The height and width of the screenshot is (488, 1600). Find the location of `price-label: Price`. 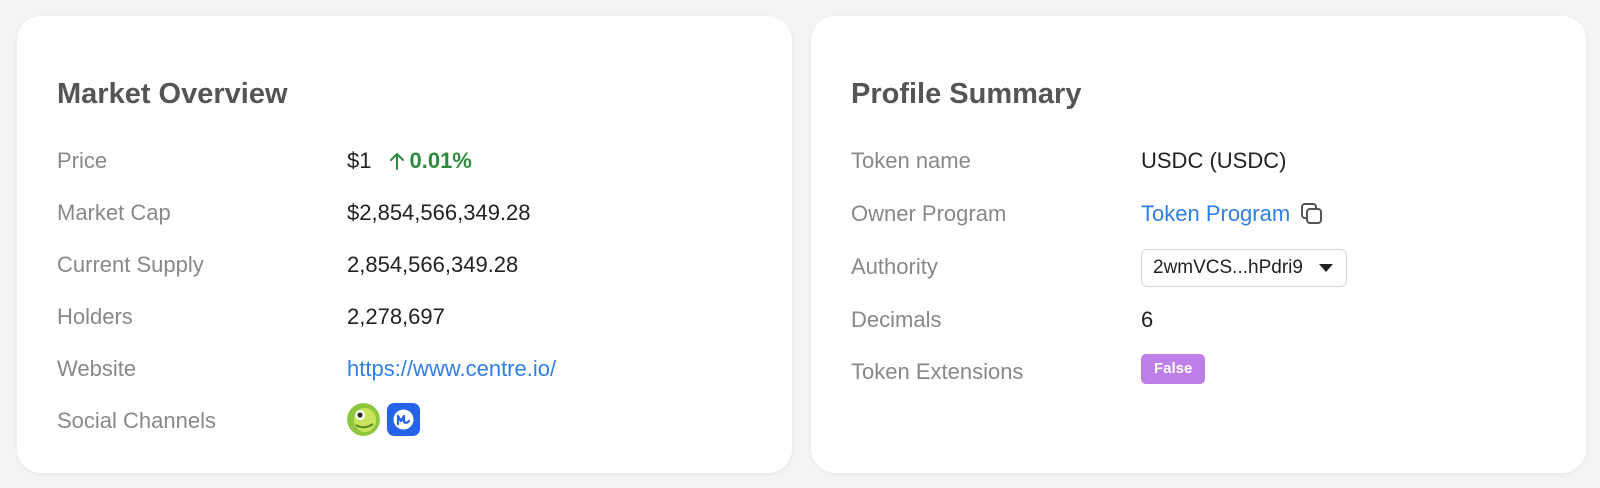

price-label: Price is located at coordinates (82, 160).